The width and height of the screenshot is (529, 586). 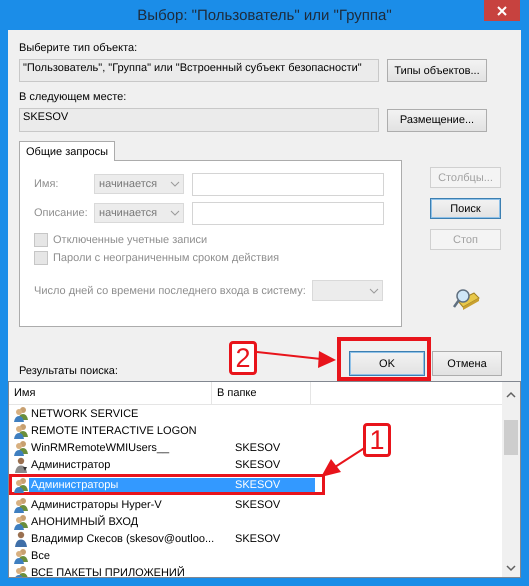 What do you see at coordinates (261, 393) in the screenshot?
I see `column-header: В папке` at bounding box center [261, 393].